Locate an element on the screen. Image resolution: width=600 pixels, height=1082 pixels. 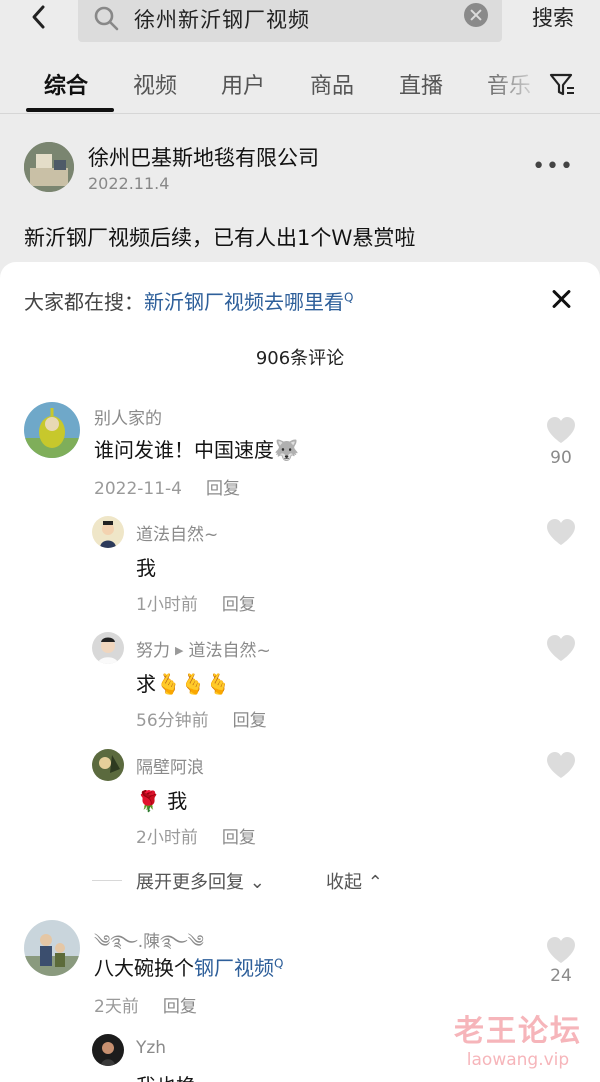
tab-live: 直播 is located at coordinates (421, 84).